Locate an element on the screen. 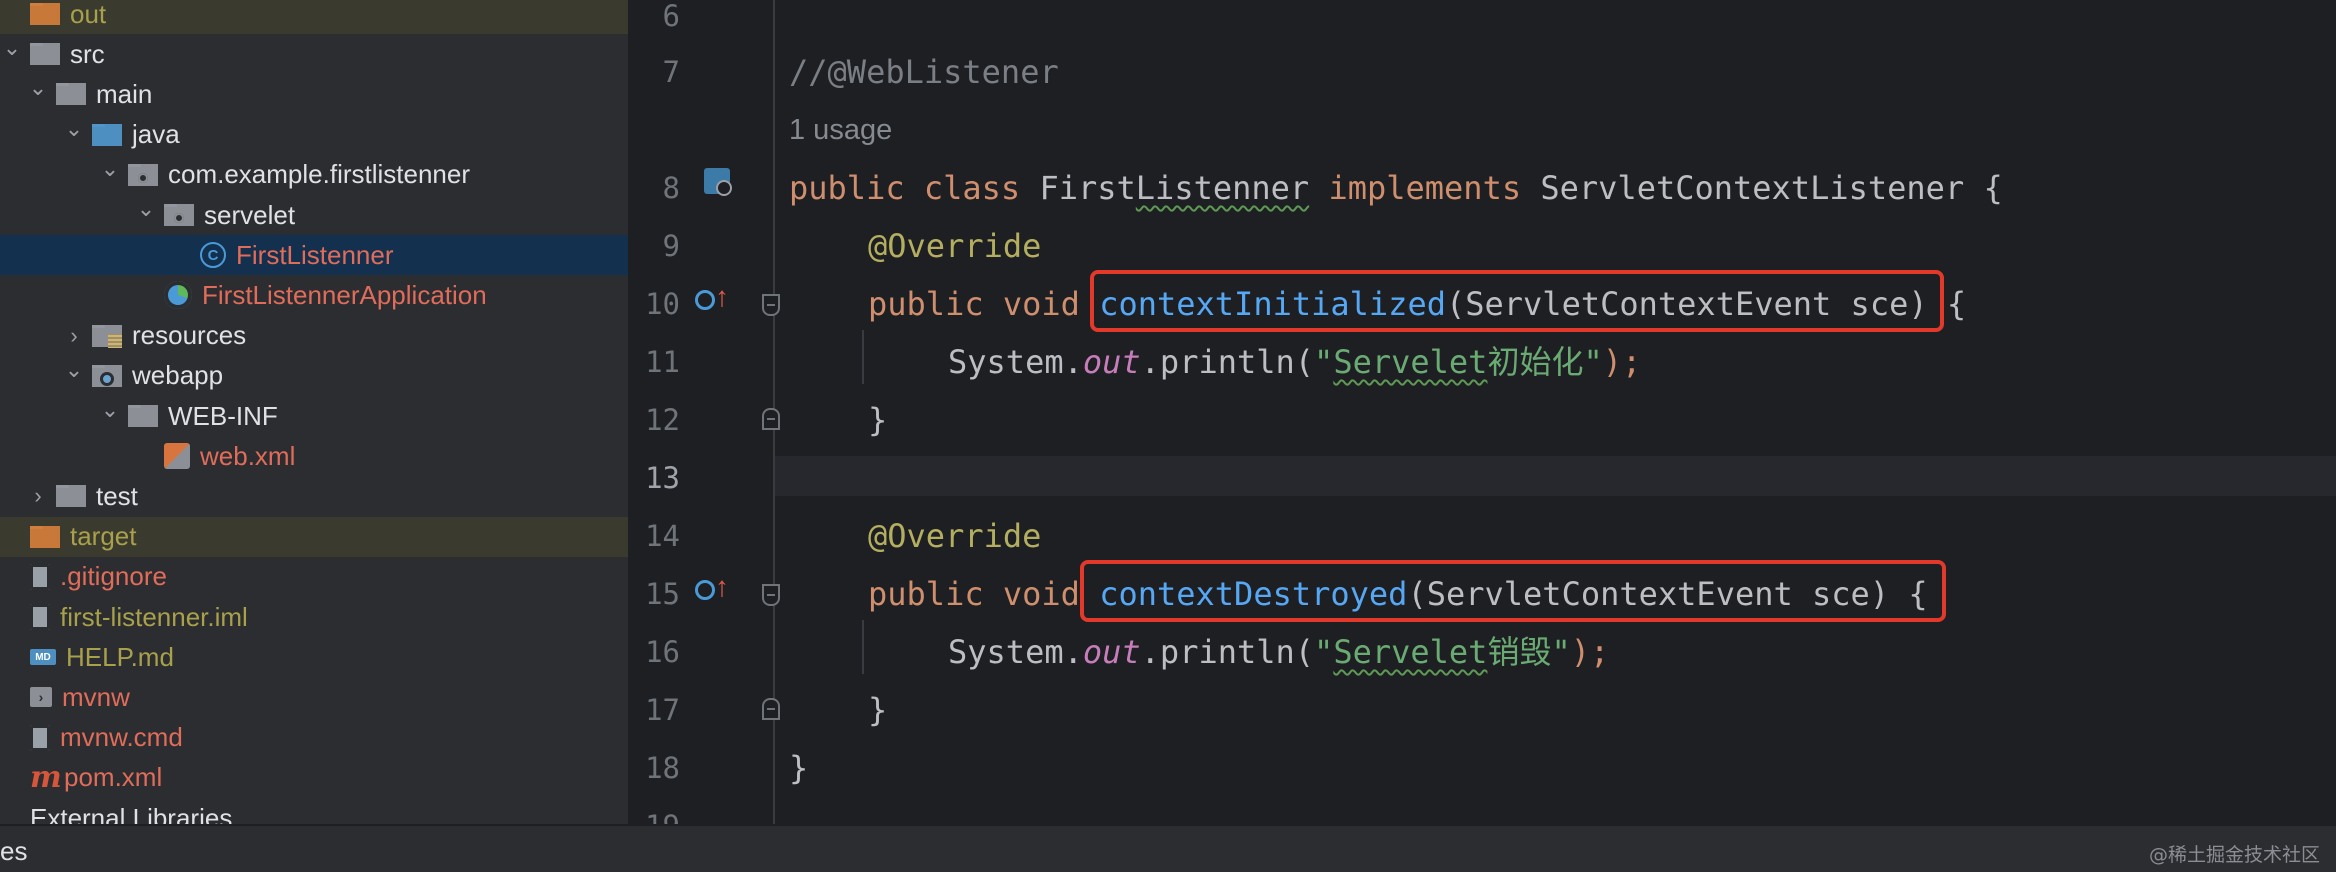 This screenshot has height=872, width=2336. line-number: 12 is located at coordinates (662, 420).